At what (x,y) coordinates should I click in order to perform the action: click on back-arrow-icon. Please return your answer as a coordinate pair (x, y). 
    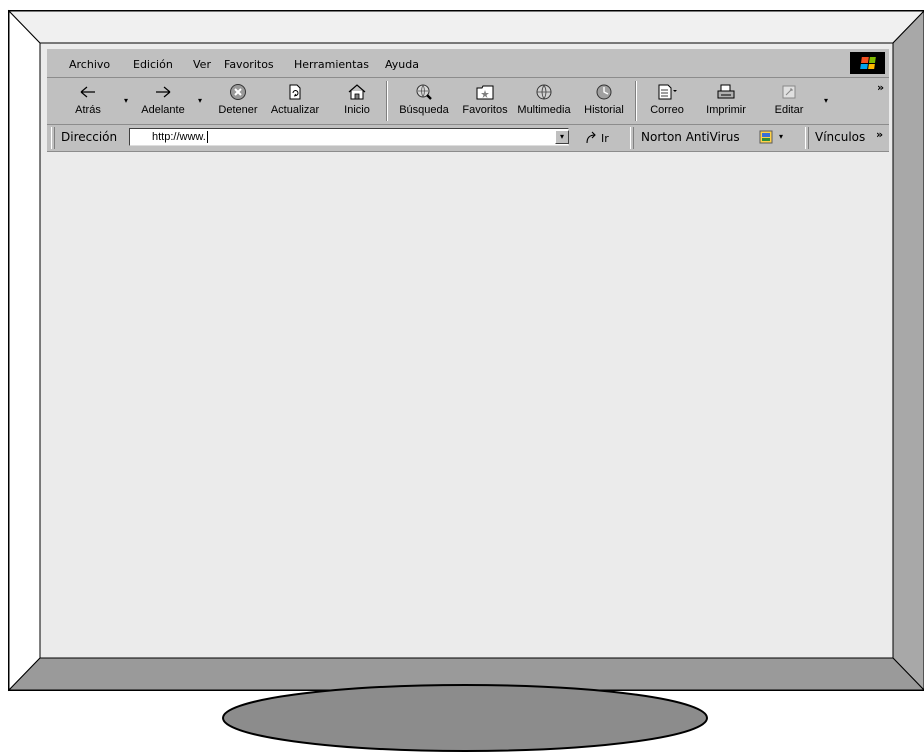
    Looking at the image, I should click on (87, 92).